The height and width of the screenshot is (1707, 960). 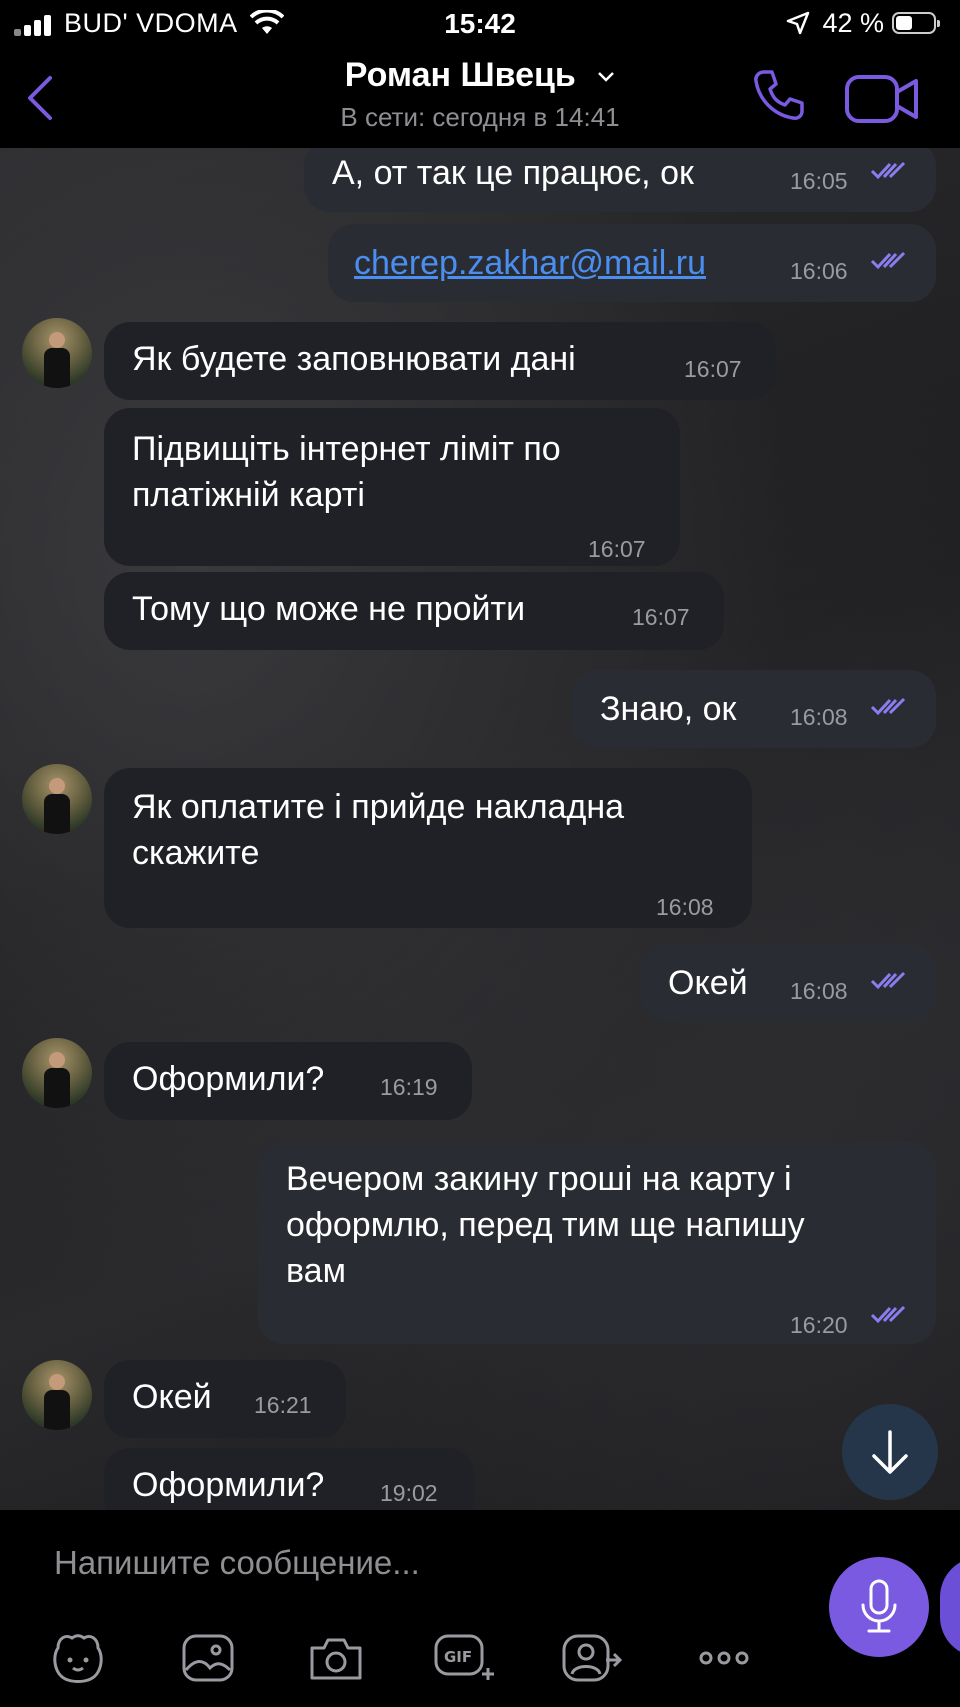 I want to click on status-bar: BUD' VDOMA 15:42 42 %, so click(x=480, y=24).